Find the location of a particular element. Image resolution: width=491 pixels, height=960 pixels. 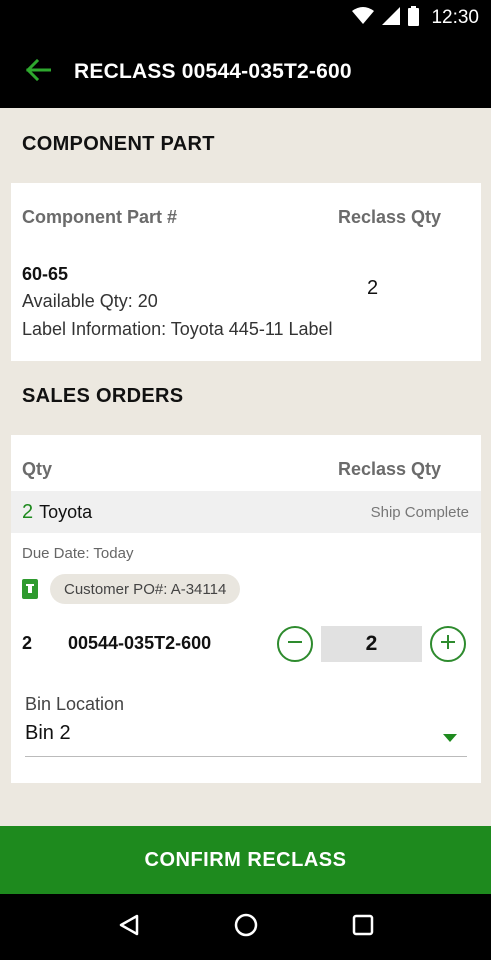

nav-home-button is located at coordinates (246, 927).